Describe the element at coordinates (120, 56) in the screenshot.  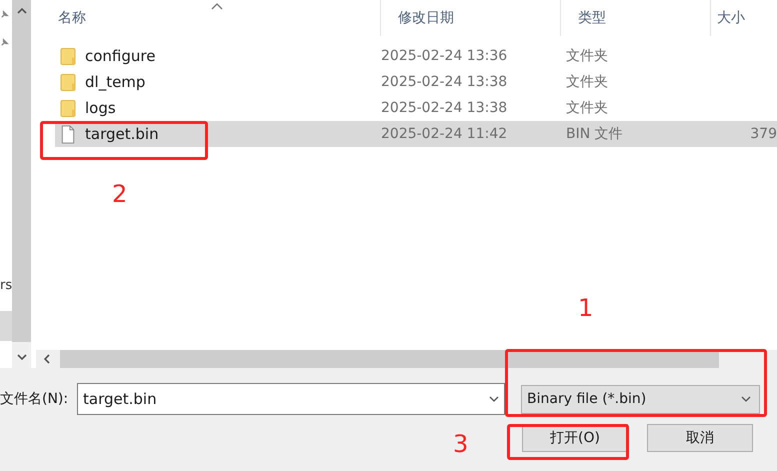
I see `file-name: configure` at that location.